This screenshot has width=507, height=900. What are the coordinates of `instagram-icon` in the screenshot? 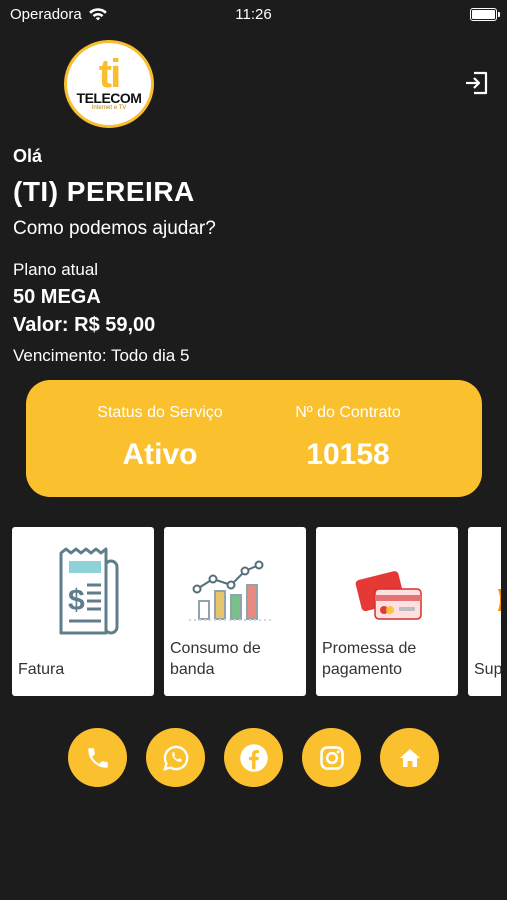 It's located at (331, 757).